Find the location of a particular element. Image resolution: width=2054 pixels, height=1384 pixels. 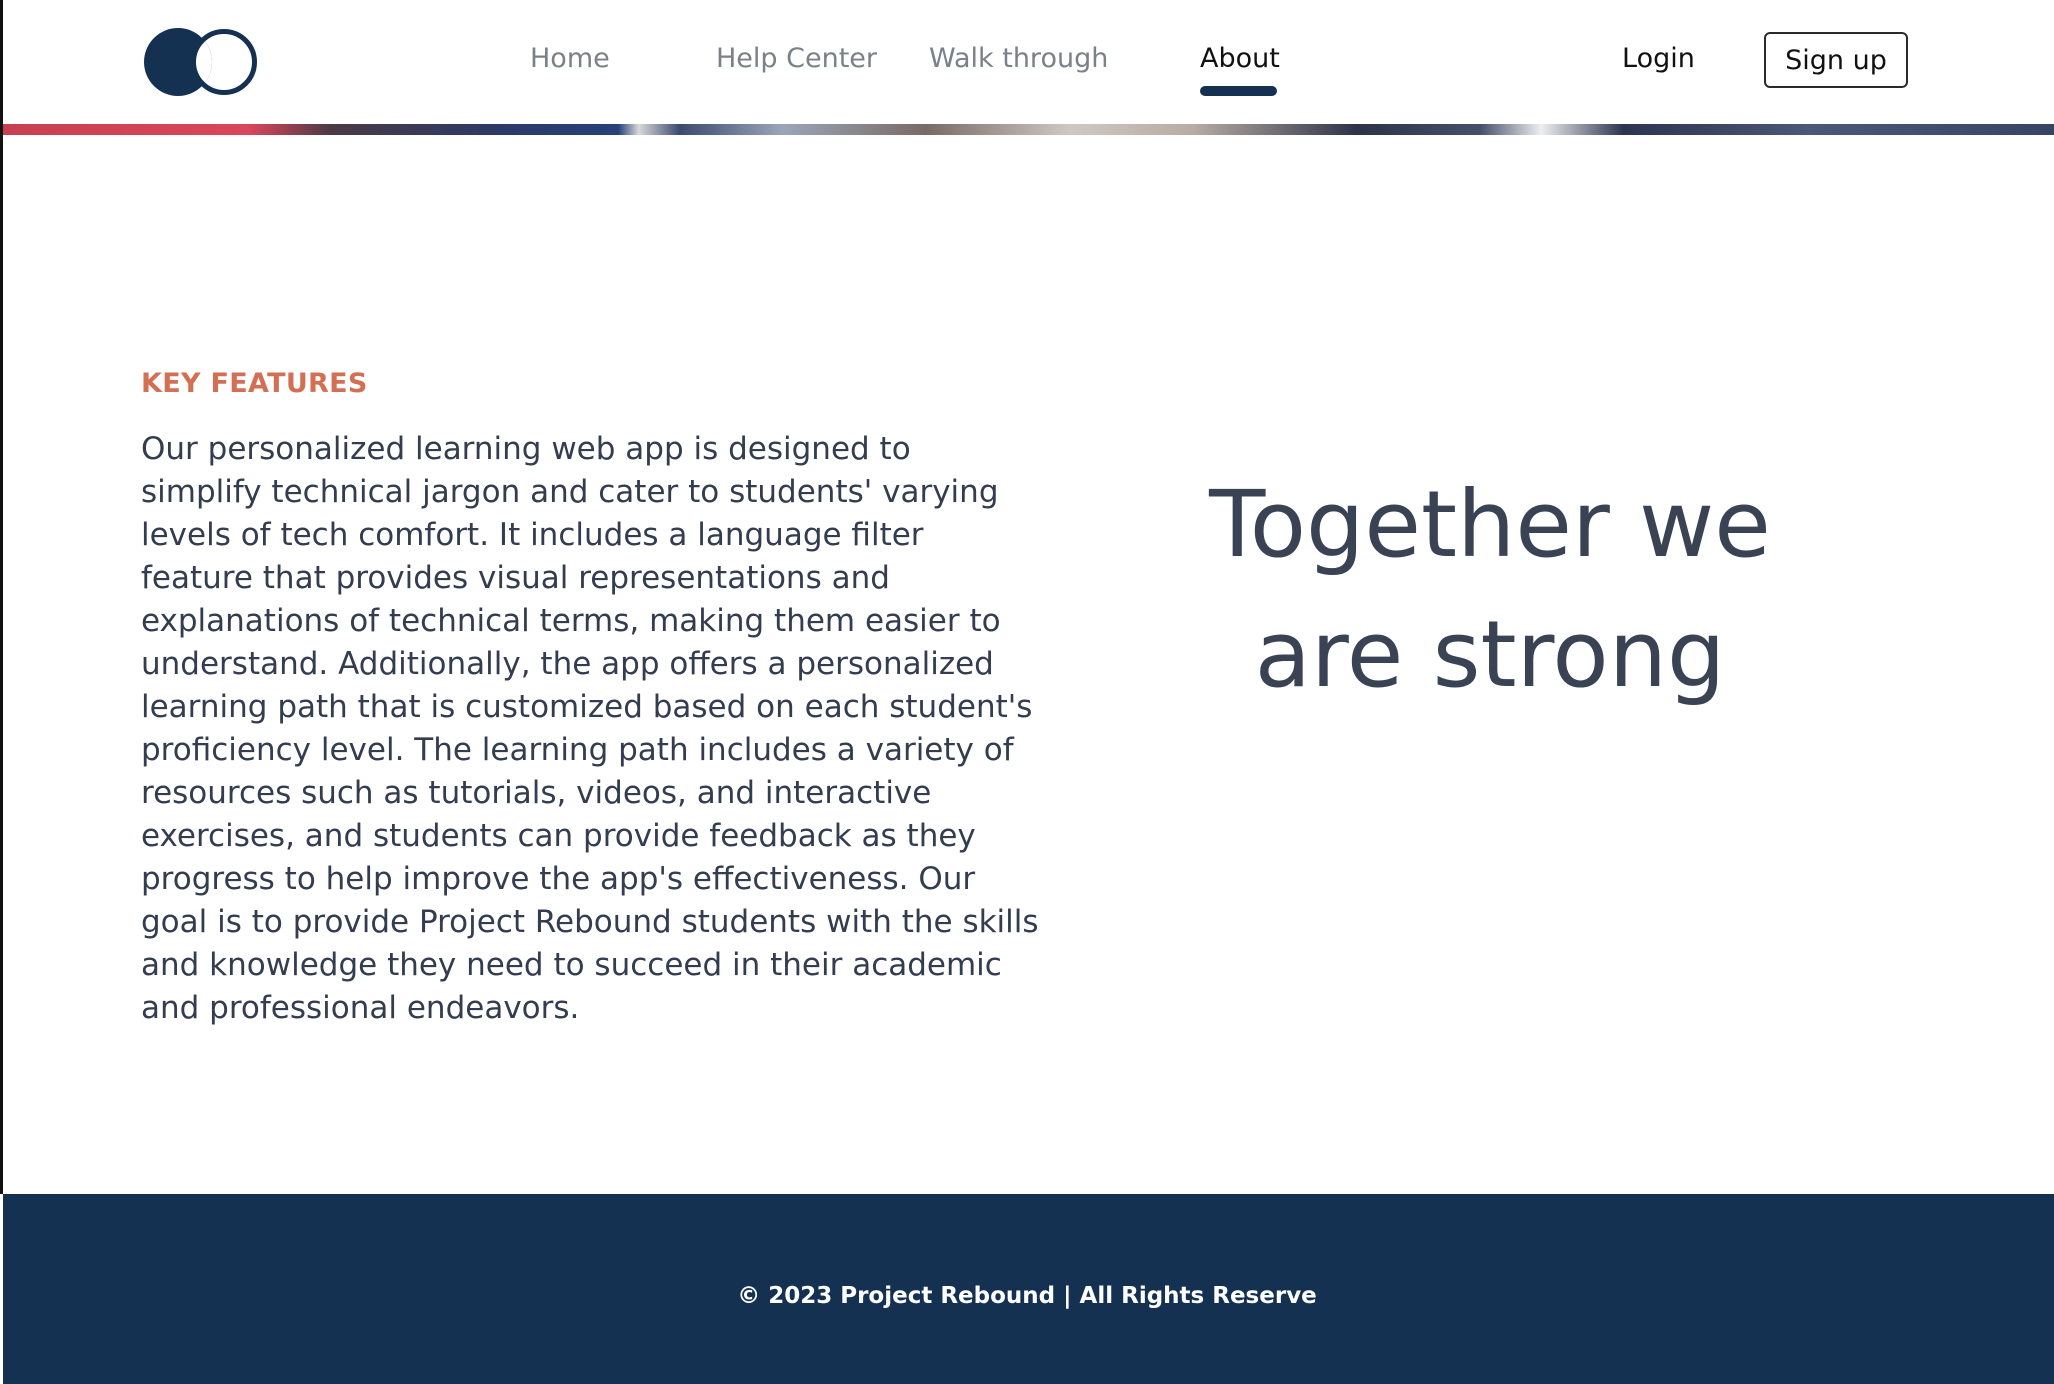

nav-link-about: About is located at coordinates (1240, 58).